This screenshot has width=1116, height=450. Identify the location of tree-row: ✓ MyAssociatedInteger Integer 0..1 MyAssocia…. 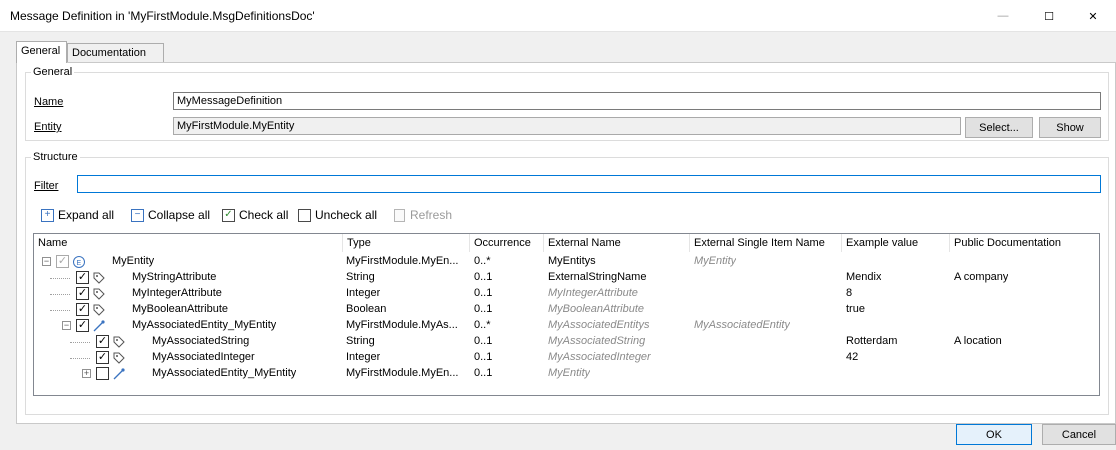
(566, 358).